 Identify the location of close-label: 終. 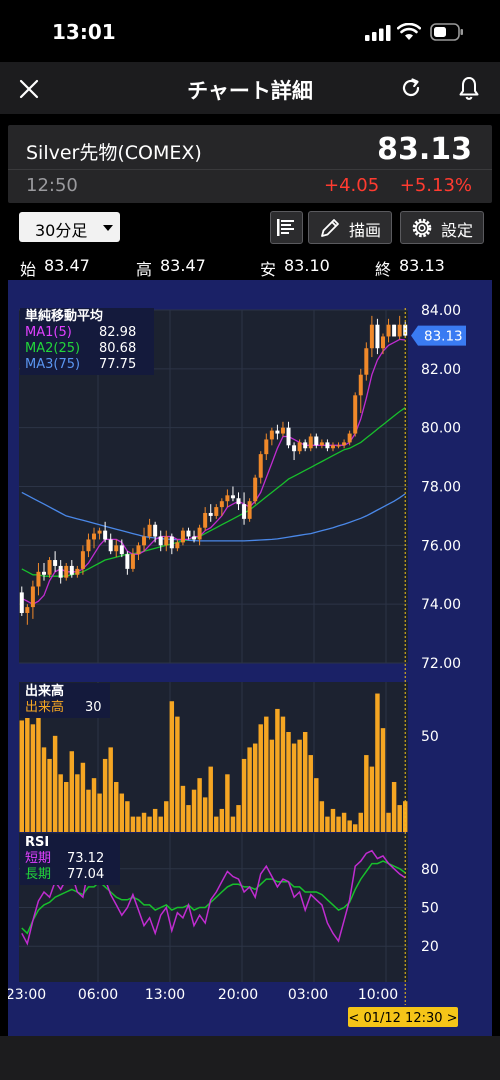
(383, 269).